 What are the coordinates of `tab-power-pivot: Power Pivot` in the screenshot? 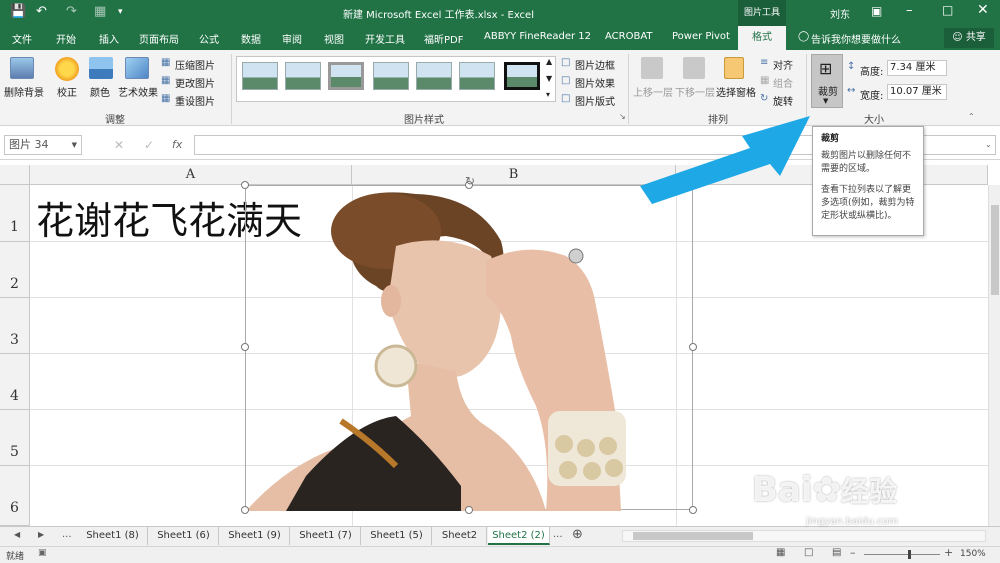 It's located at (701, 36).